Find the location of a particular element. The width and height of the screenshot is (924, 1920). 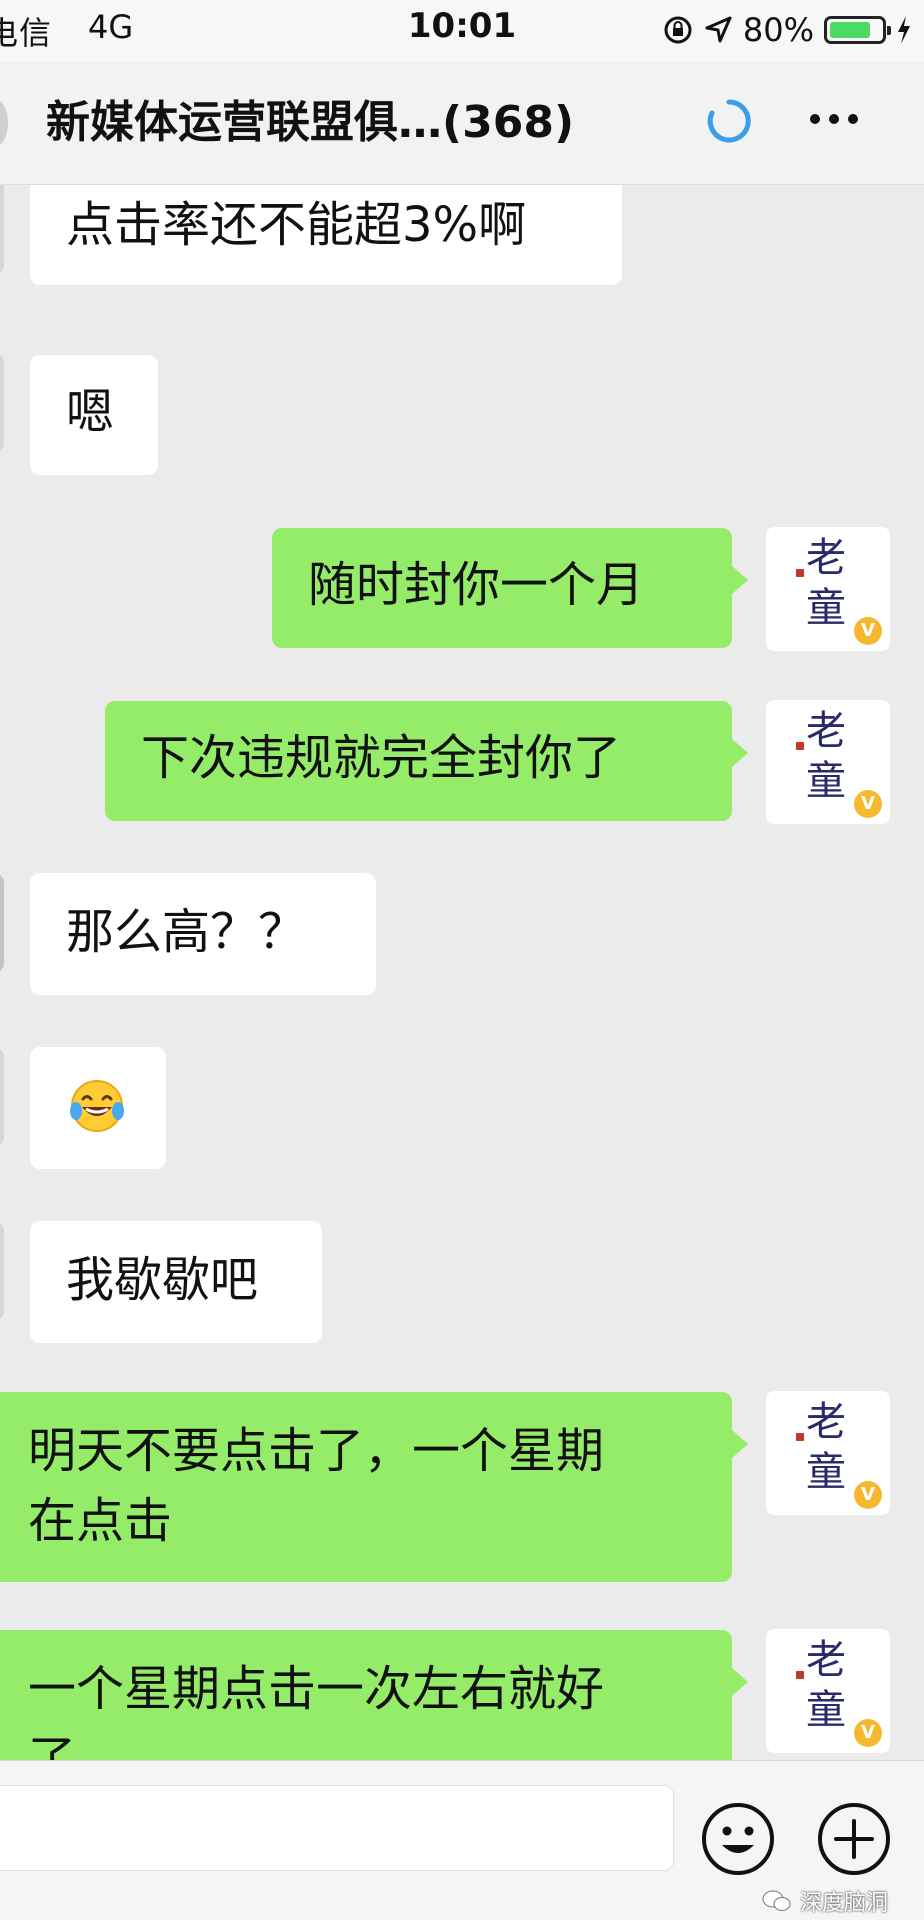

watermark: 深度脑洞 is located at coordinates (825, 1901).